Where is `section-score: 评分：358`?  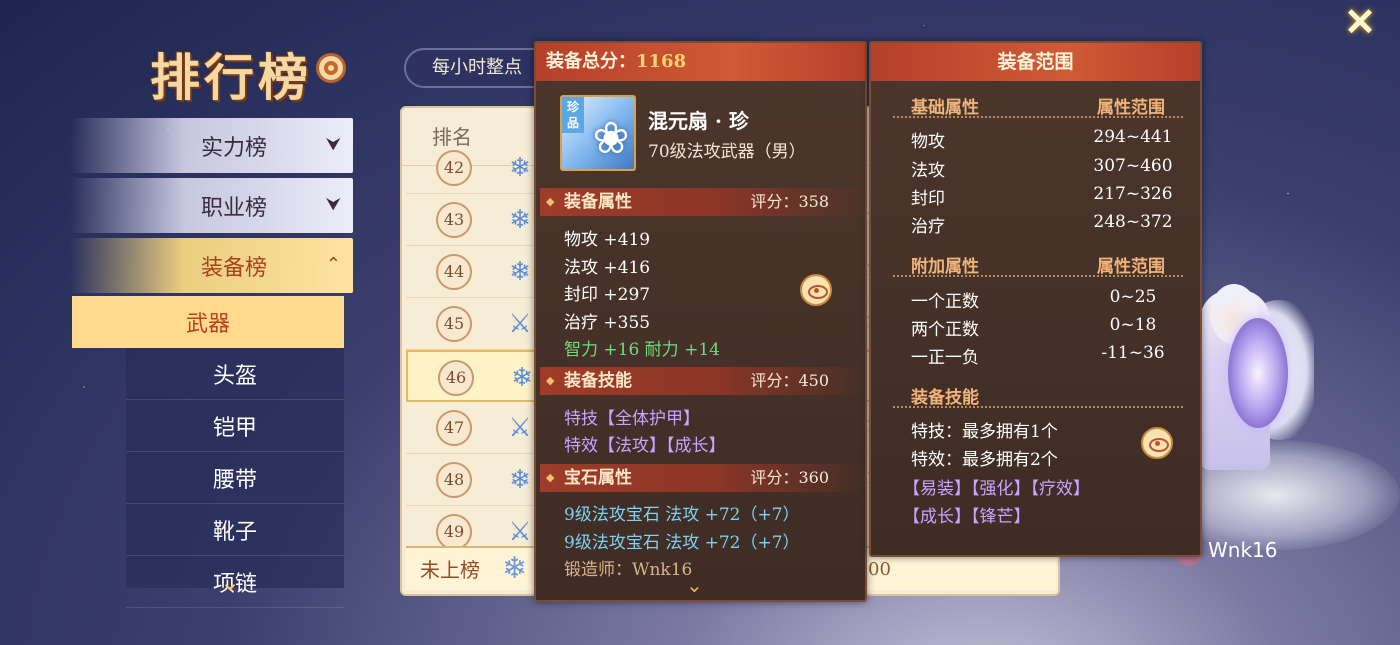 section-score: 评分：358 is located at coordinates (789, 201).